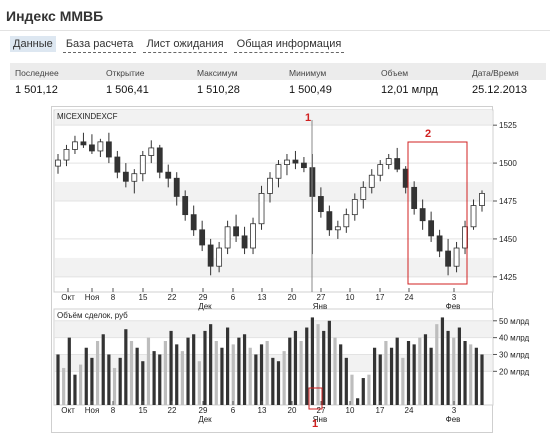 Image resolution: width=550 pixels, height=437 pixels. Describe the element at coordinates (262, 410) in the screenshot. I see `volume-x-tick-label: 13` at that location.